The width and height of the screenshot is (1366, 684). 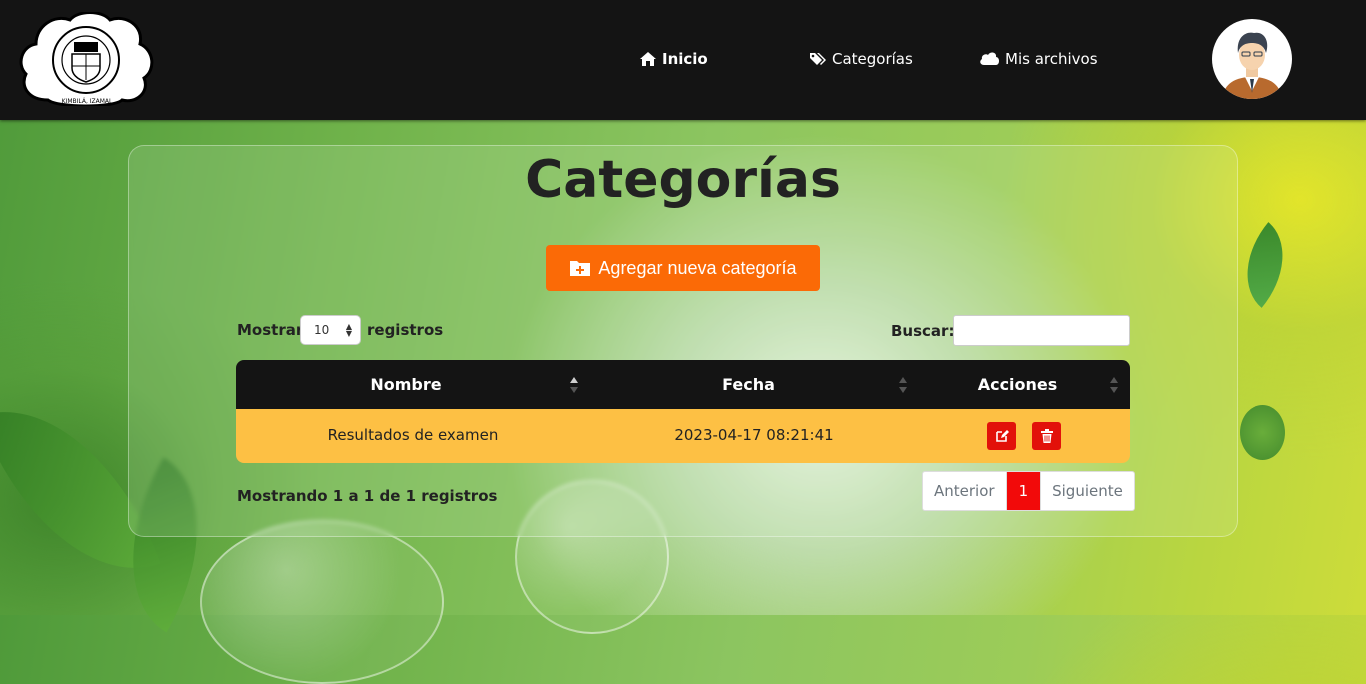 I want to click on pagination-next: Siguiente, so click(x=1087, y=491).